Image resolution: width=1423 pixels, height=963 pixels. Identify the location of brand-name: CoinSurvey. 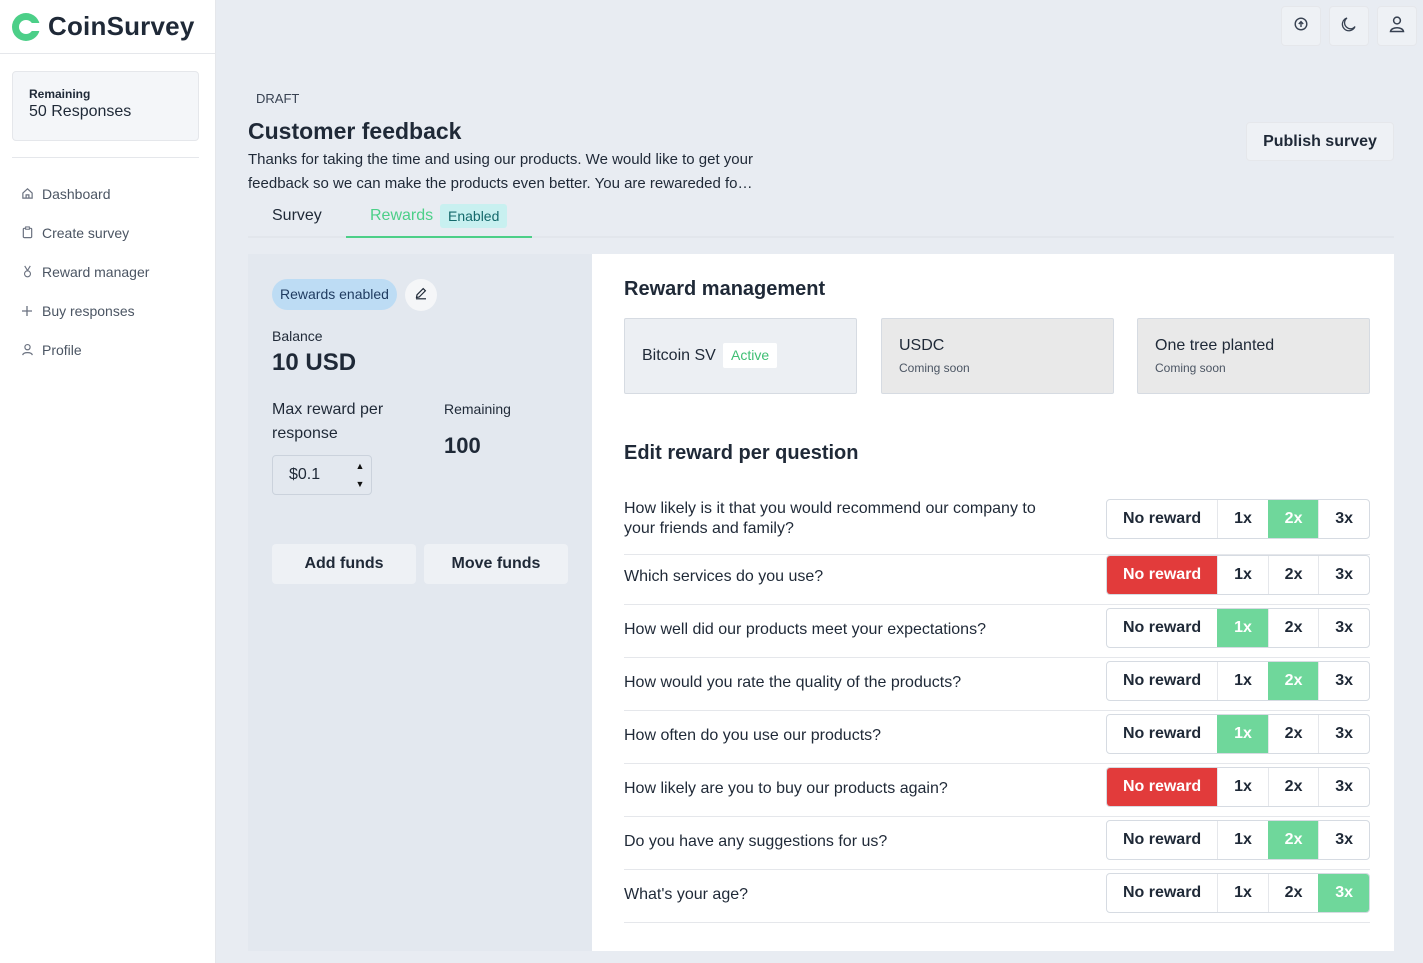
(121, 26).